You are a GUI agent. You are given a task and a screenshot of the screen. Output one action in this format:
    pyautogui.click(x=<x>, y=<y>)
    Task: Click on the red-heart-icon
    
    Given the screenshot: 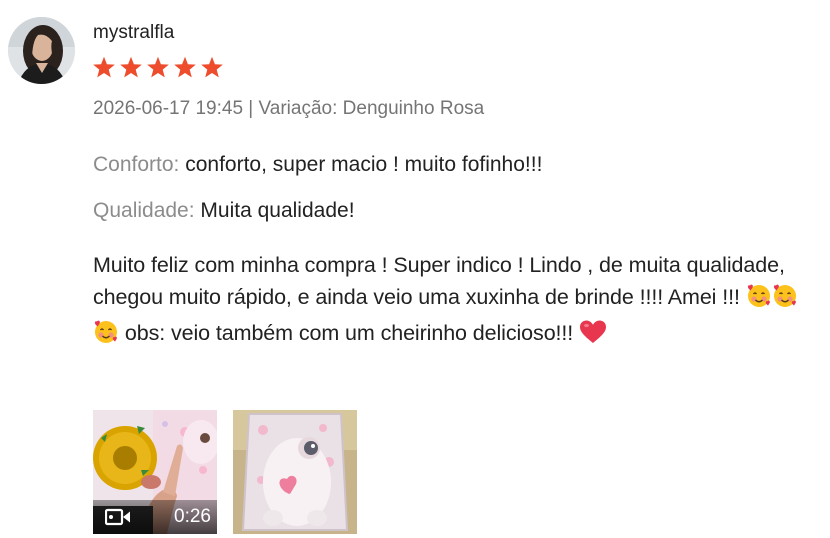 What is the action you would take?
    pyautogui.click(x=593, y=337)
    